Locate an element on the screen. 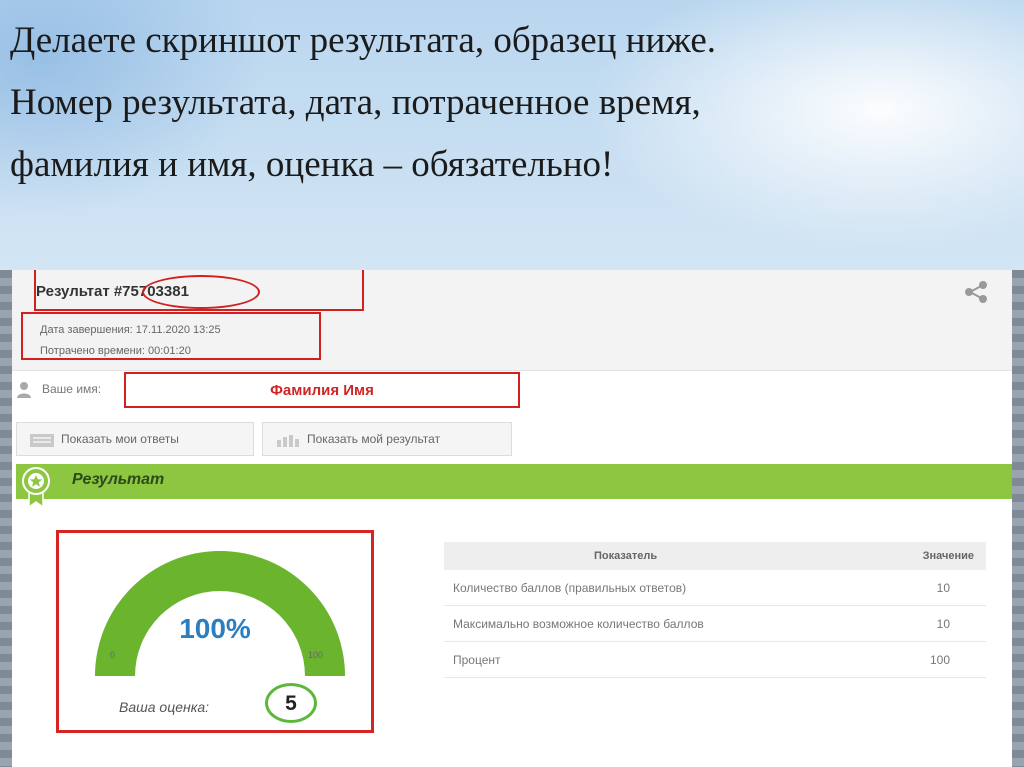 This screenshot has height=767, width=1024. gauge-panel: 100% 0 100 Ваша оценка: 5 is located at coordinates (215, 631).